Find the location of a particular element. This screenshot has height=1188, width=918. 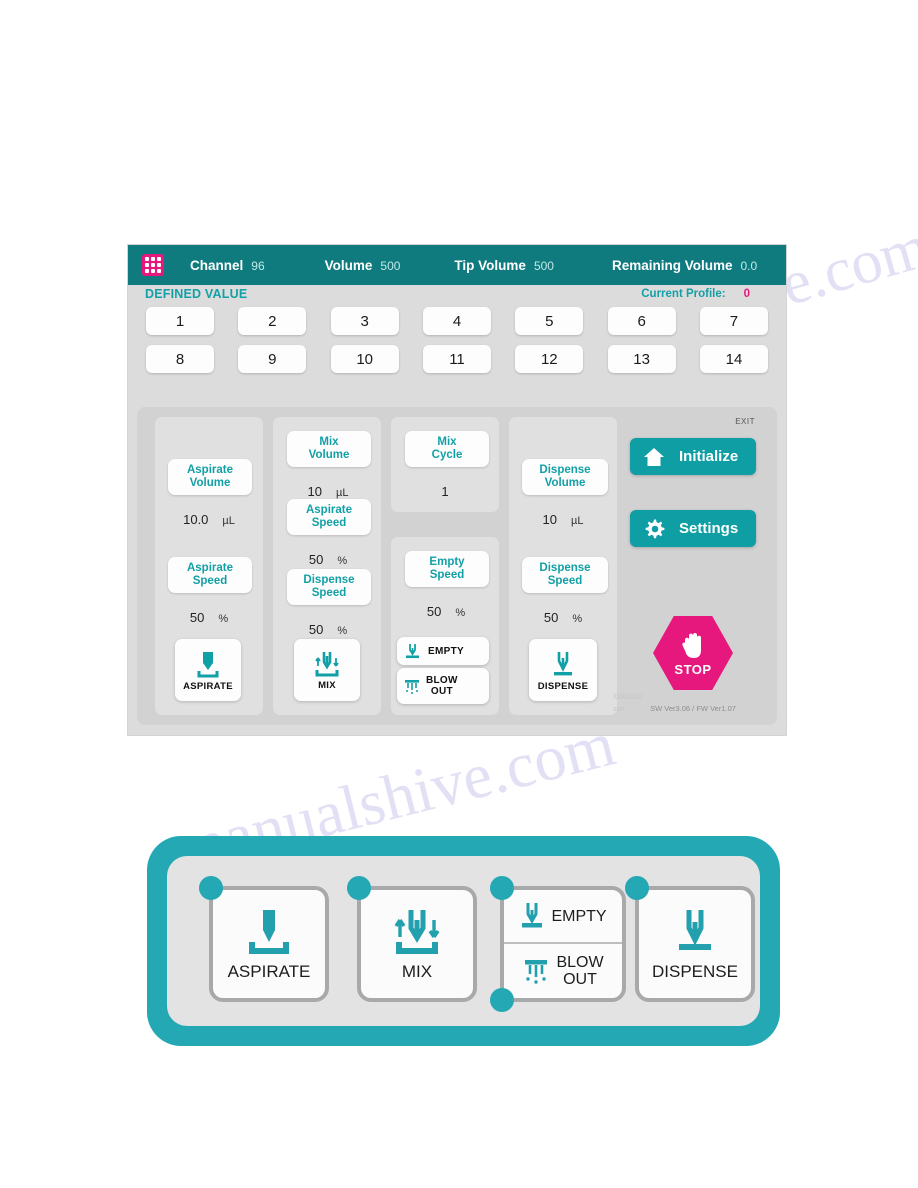

keypad-button-10: 10 is located at coordinates (364, 359).